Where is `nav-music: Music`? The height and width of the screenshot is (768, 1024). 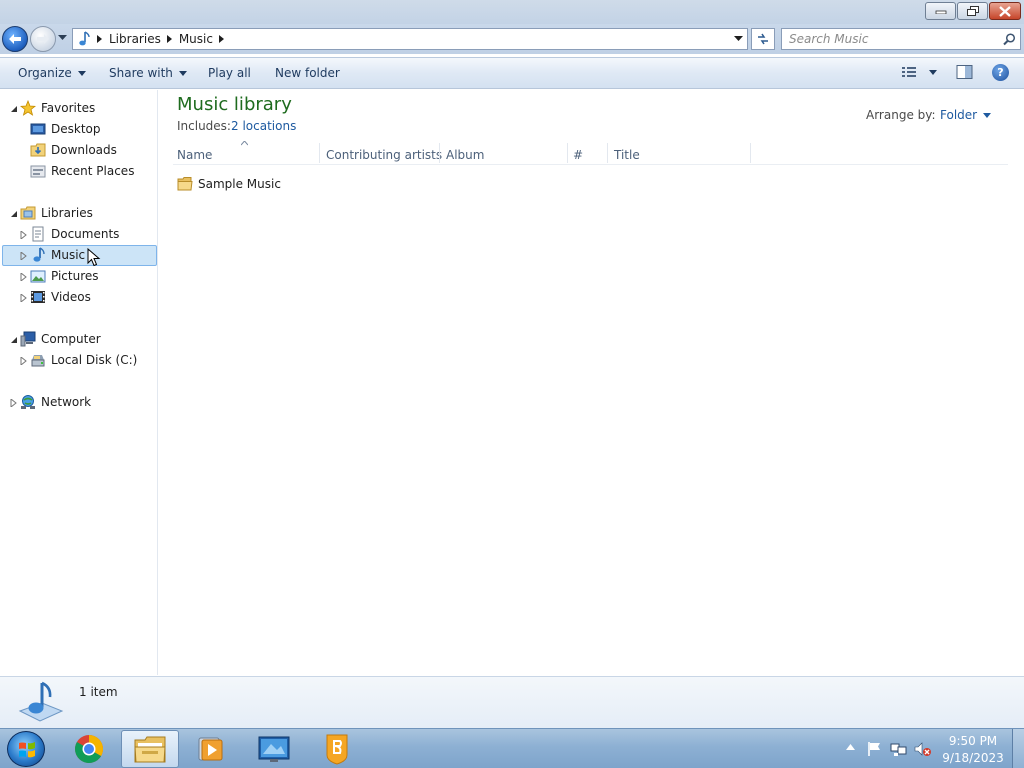
nav-music: Music is located at coordinates (57, 255).